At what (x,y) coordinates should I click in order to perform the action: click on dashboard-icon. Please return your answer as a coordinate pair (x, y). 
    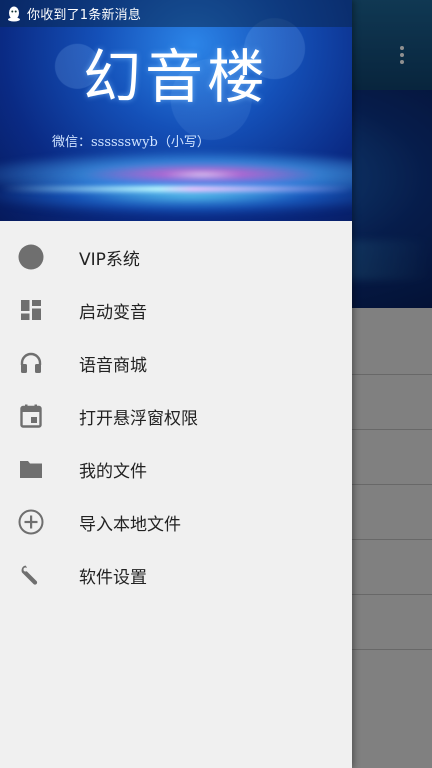
    Looking at the image, I should click on (31, 310).